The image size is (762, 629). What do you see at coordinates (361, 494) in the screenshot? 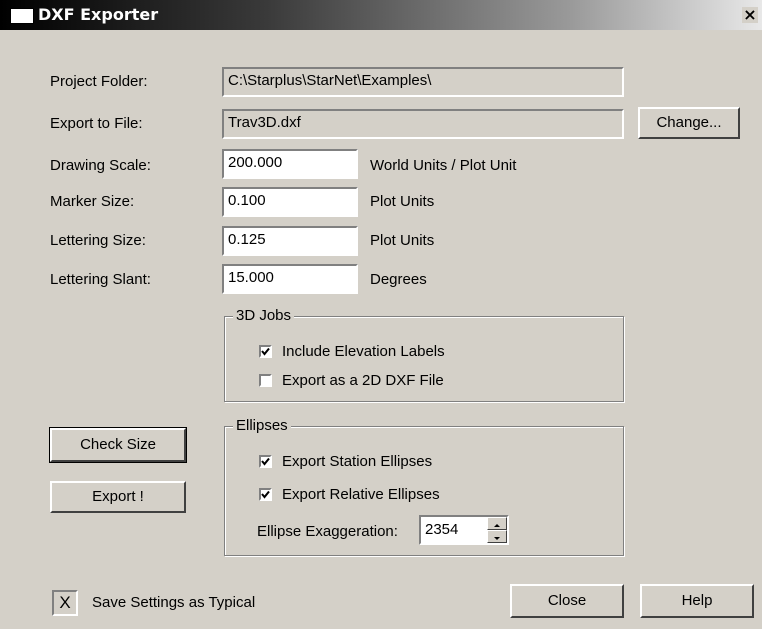
I see `export-relative-ellipses-label: Export Relative Ellipses` at bounding box center [361, 494].